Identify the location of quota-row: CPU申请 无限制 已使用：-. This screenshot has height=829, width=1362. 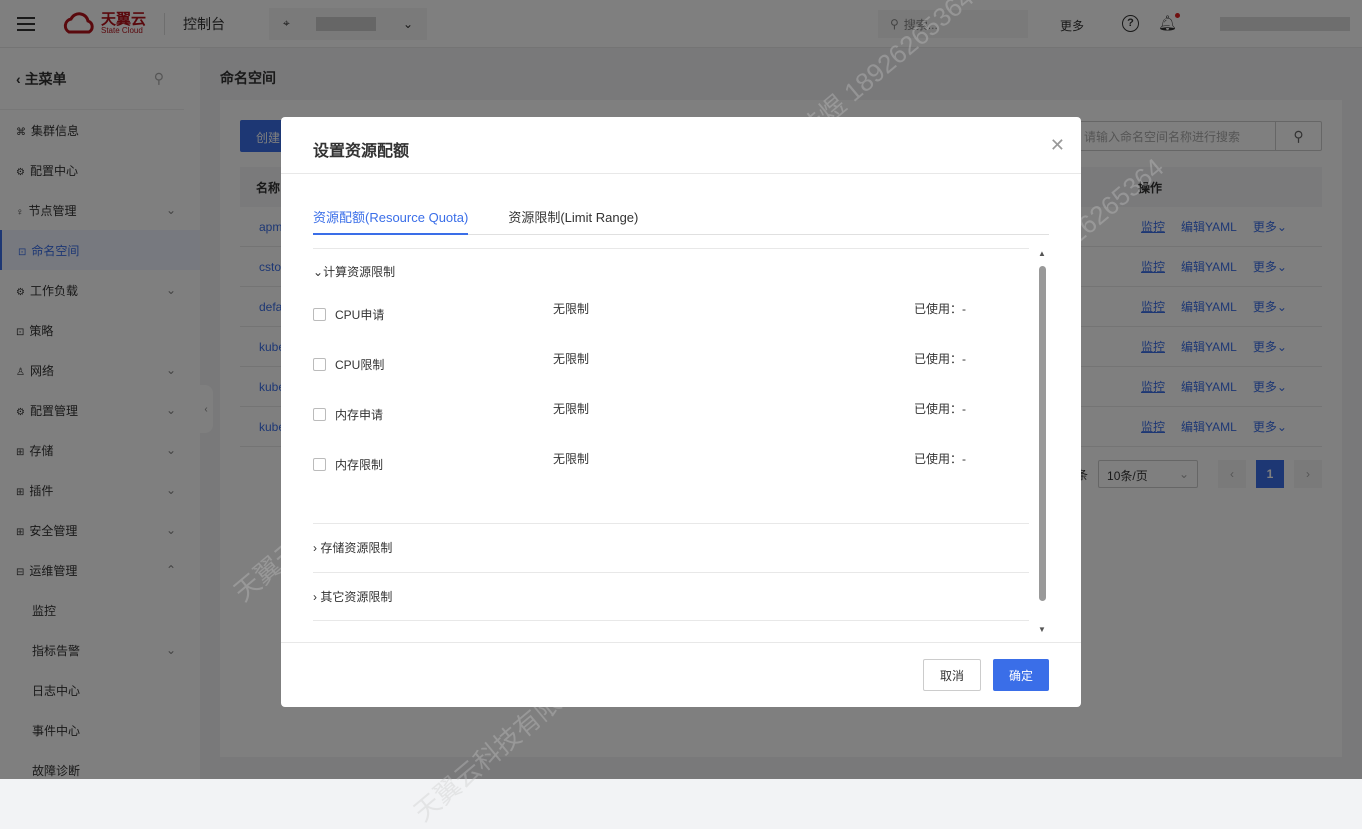
(671, 313).